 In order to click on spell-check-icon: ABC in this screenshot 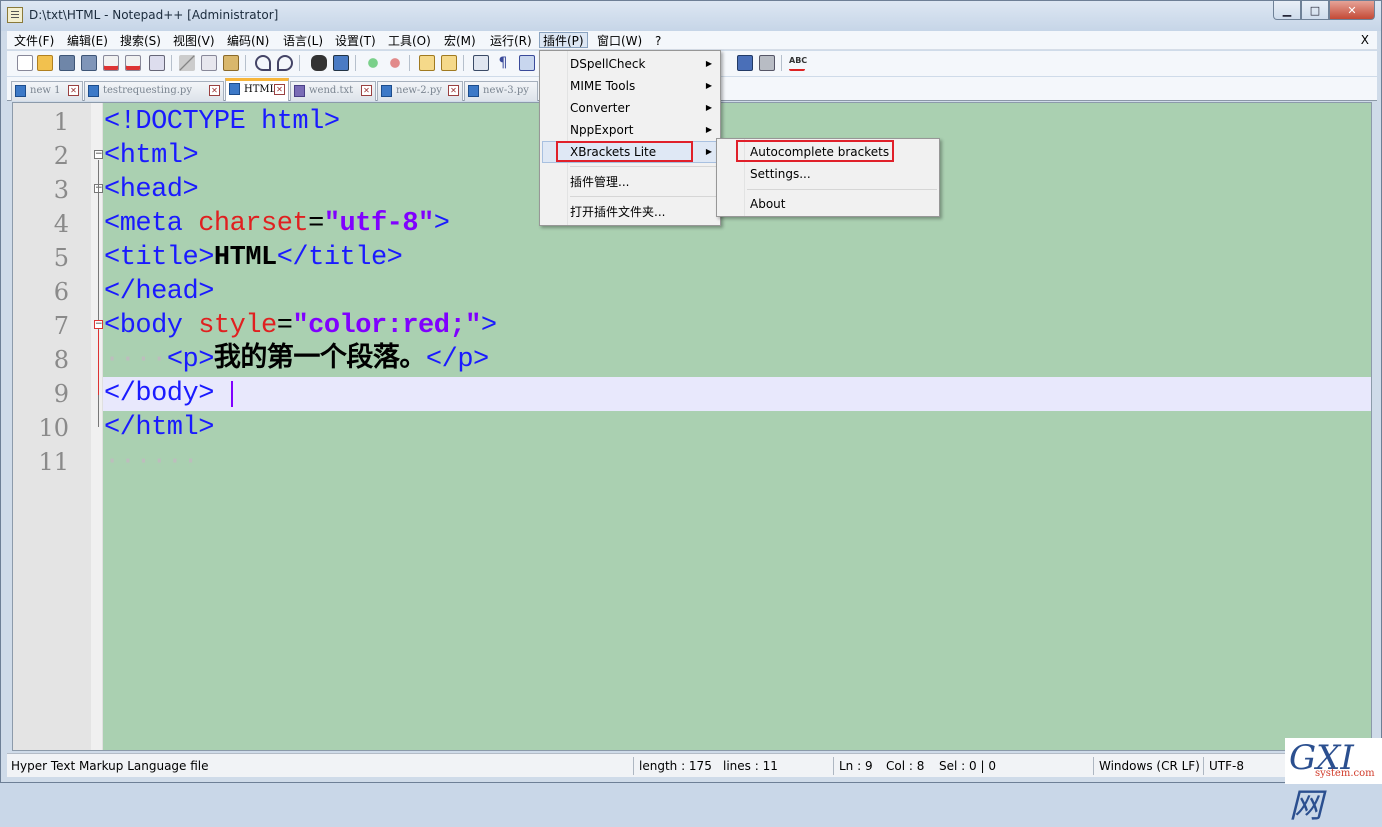, I will do `click(798, 63)`.